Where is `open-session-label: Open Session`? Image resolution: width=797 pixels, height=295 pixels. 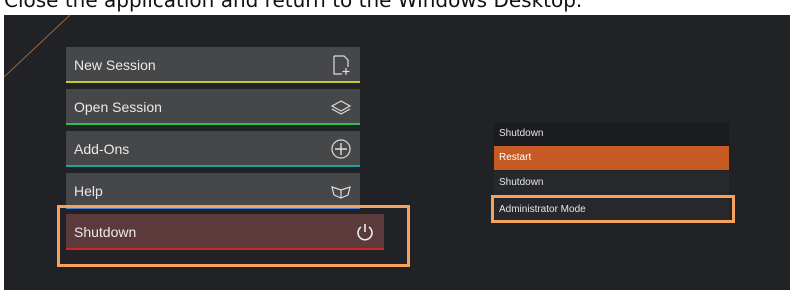 open-session-label: Open Session is located at coordinates (118, 107).